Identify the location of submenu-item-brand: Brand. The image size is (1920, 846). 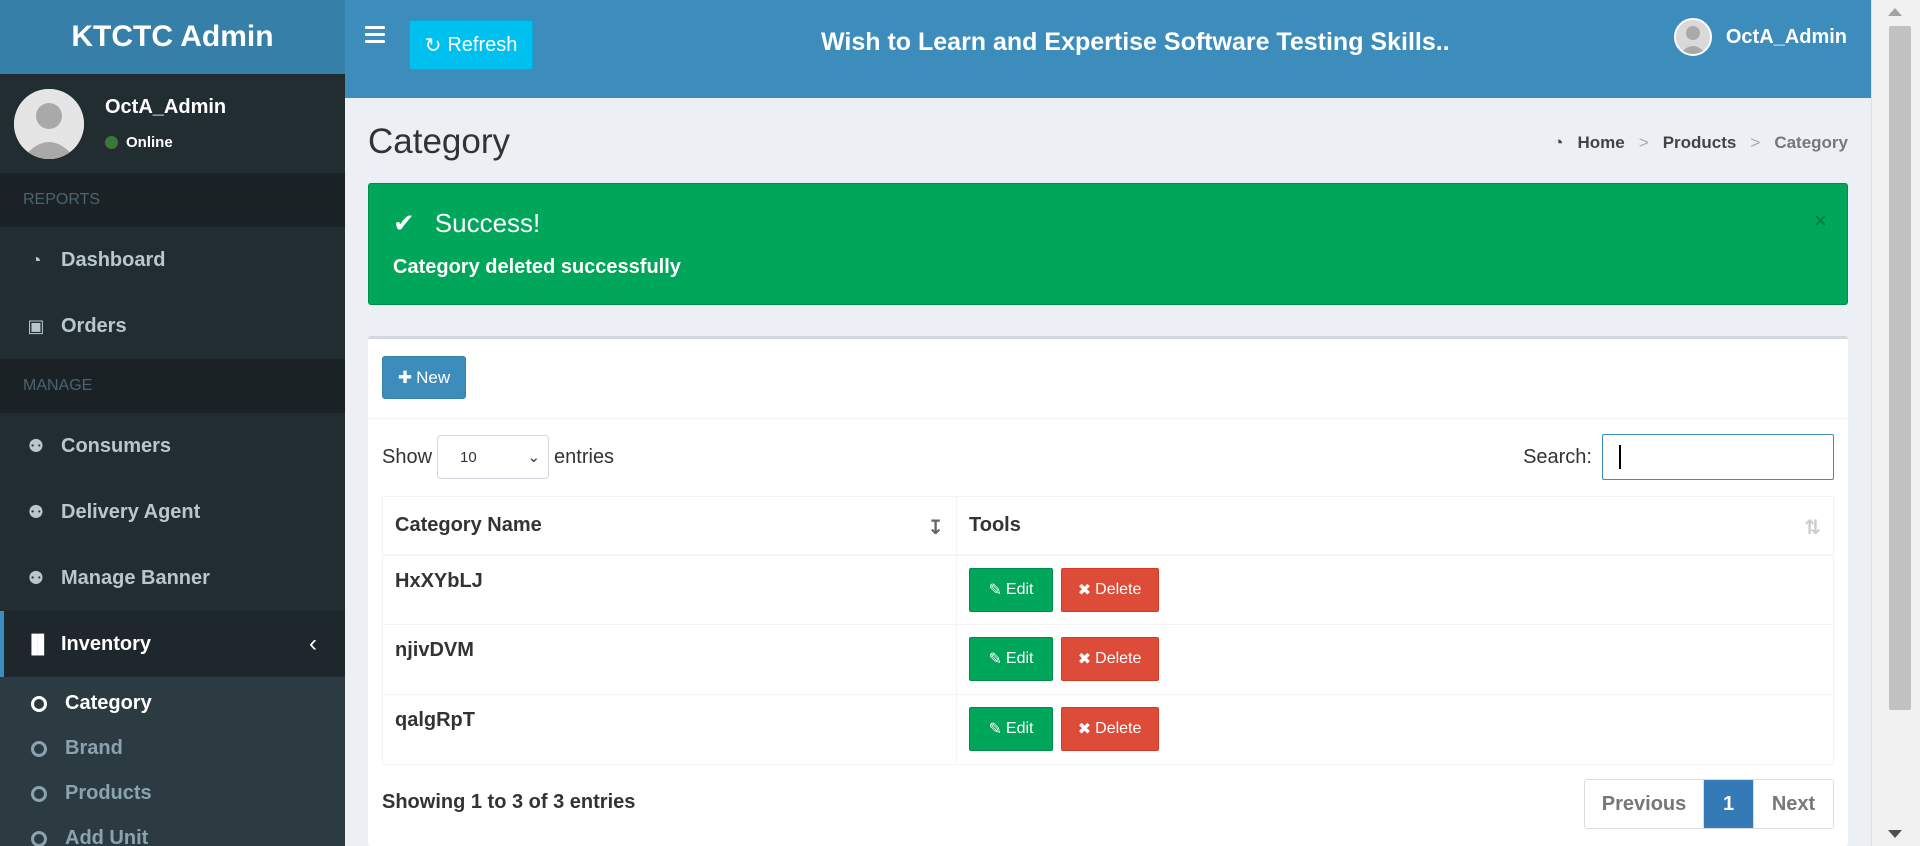
(172, 748).